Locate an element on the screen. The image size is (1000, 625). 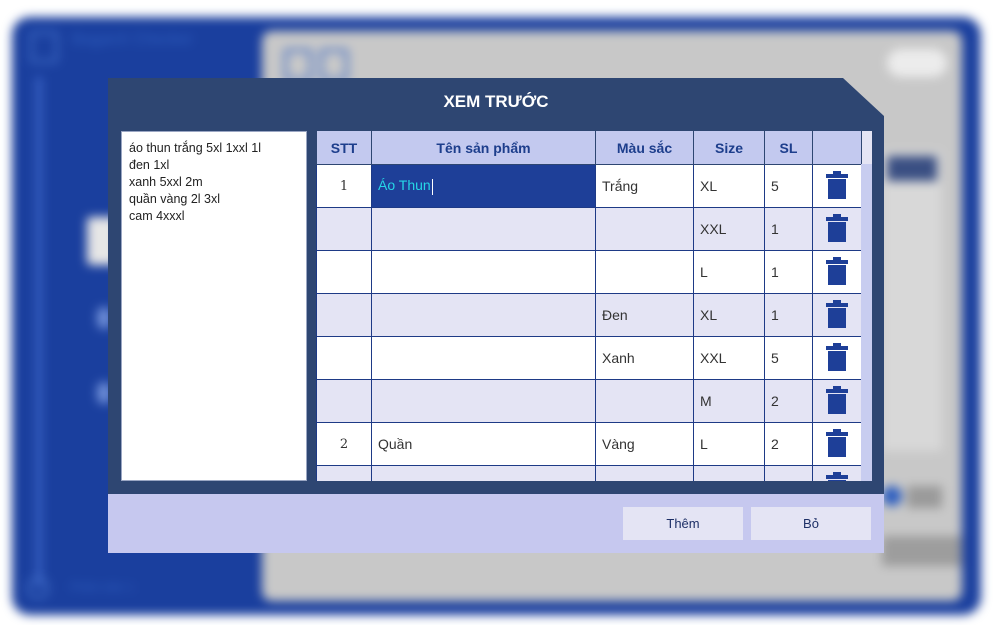
version-icon is located at coordinates (38, 588).